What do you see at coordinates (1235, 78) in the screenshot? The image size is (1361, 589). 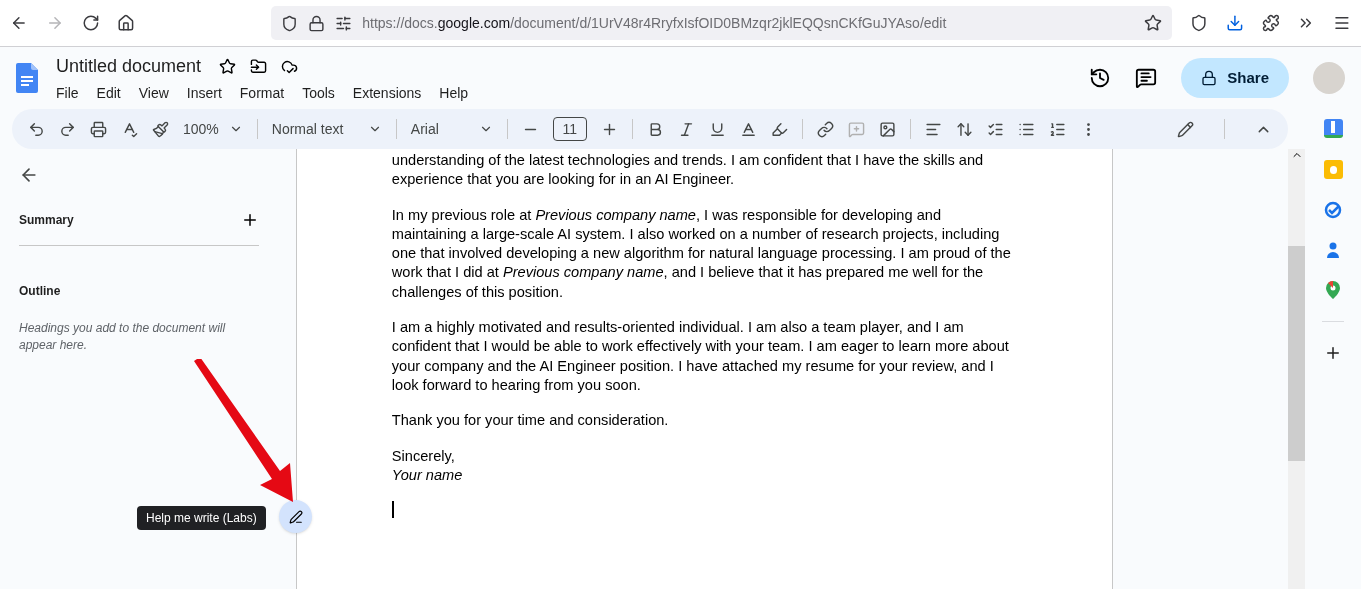 I see `share-button: Share` at bounding box center [1235, 78].